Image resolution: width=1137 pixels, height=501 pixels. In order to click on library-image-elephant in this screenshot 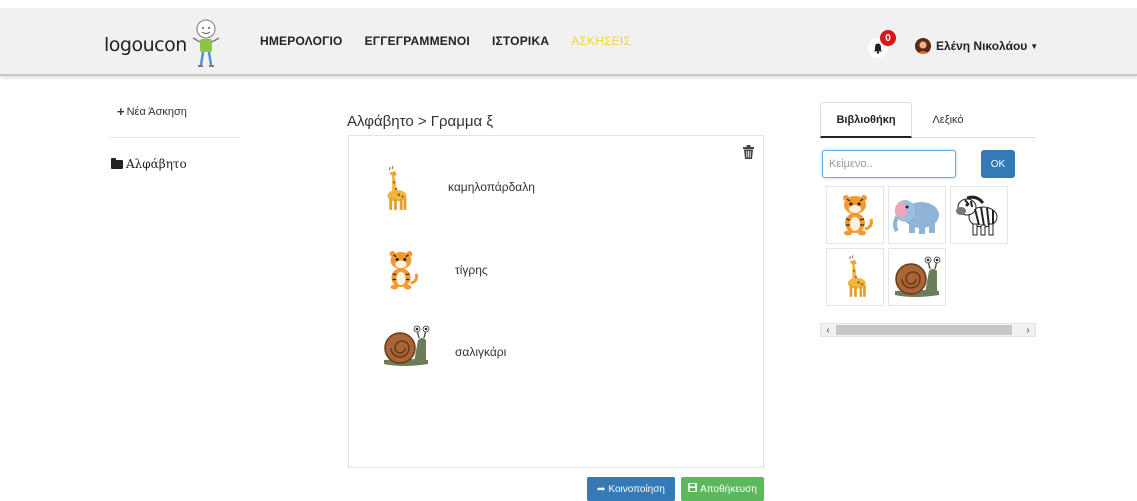, I will do `click(917, 215)`.